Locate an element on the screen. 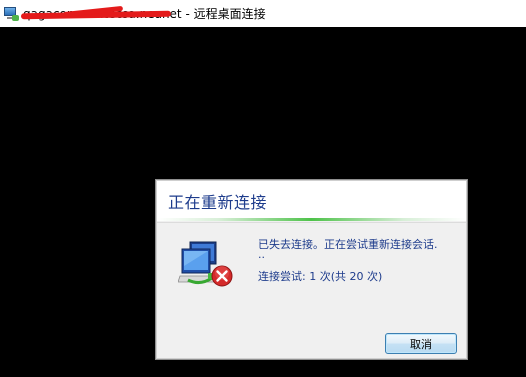 The height and width of the screenshot is (377, 526). dialog-title: 正在重新连接 is located at coordinates (218, 202).